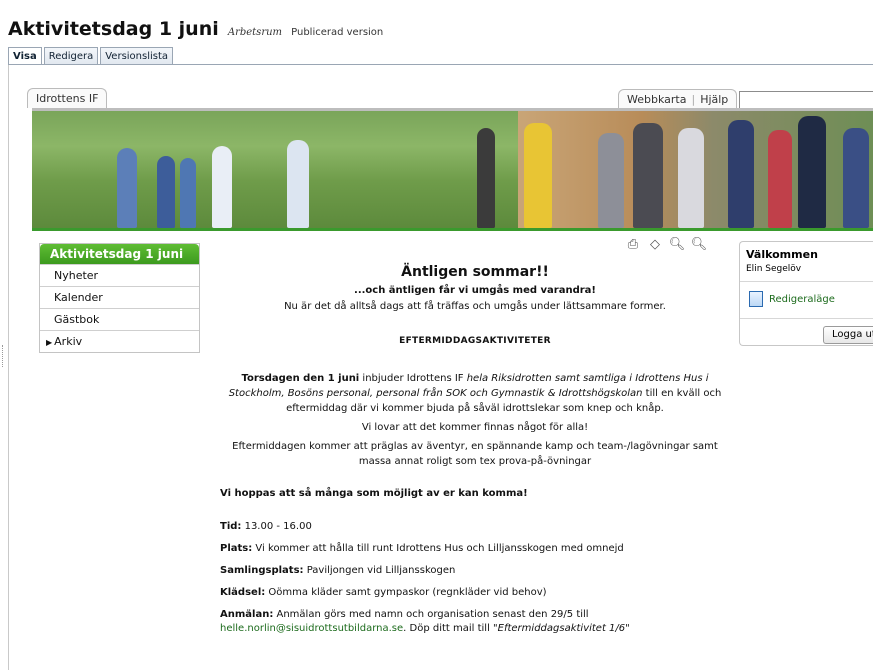 The width and height of the screenshot is (873, 670). Describe the element at coordinates (262, 570) in the screenshot. I see `detail-label: Samlingsplats:` at that location.